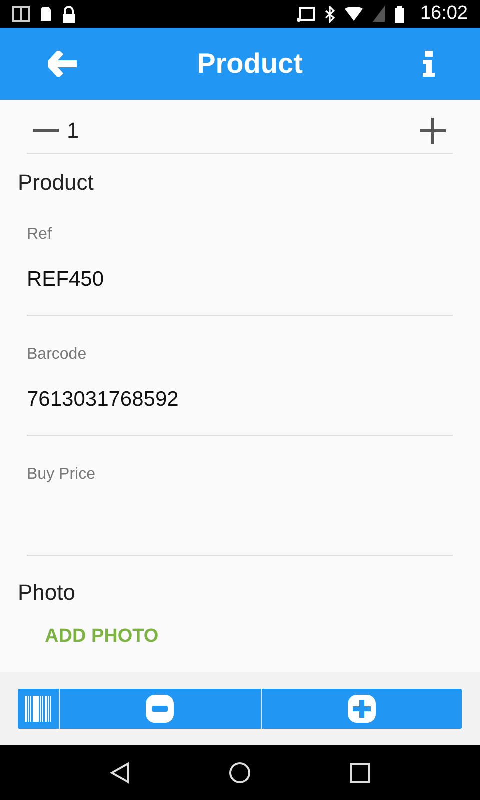 The image size is (480, 800). Describe the element at coordinates (63, 64) in the screenshot. I see `back-button` at that location.